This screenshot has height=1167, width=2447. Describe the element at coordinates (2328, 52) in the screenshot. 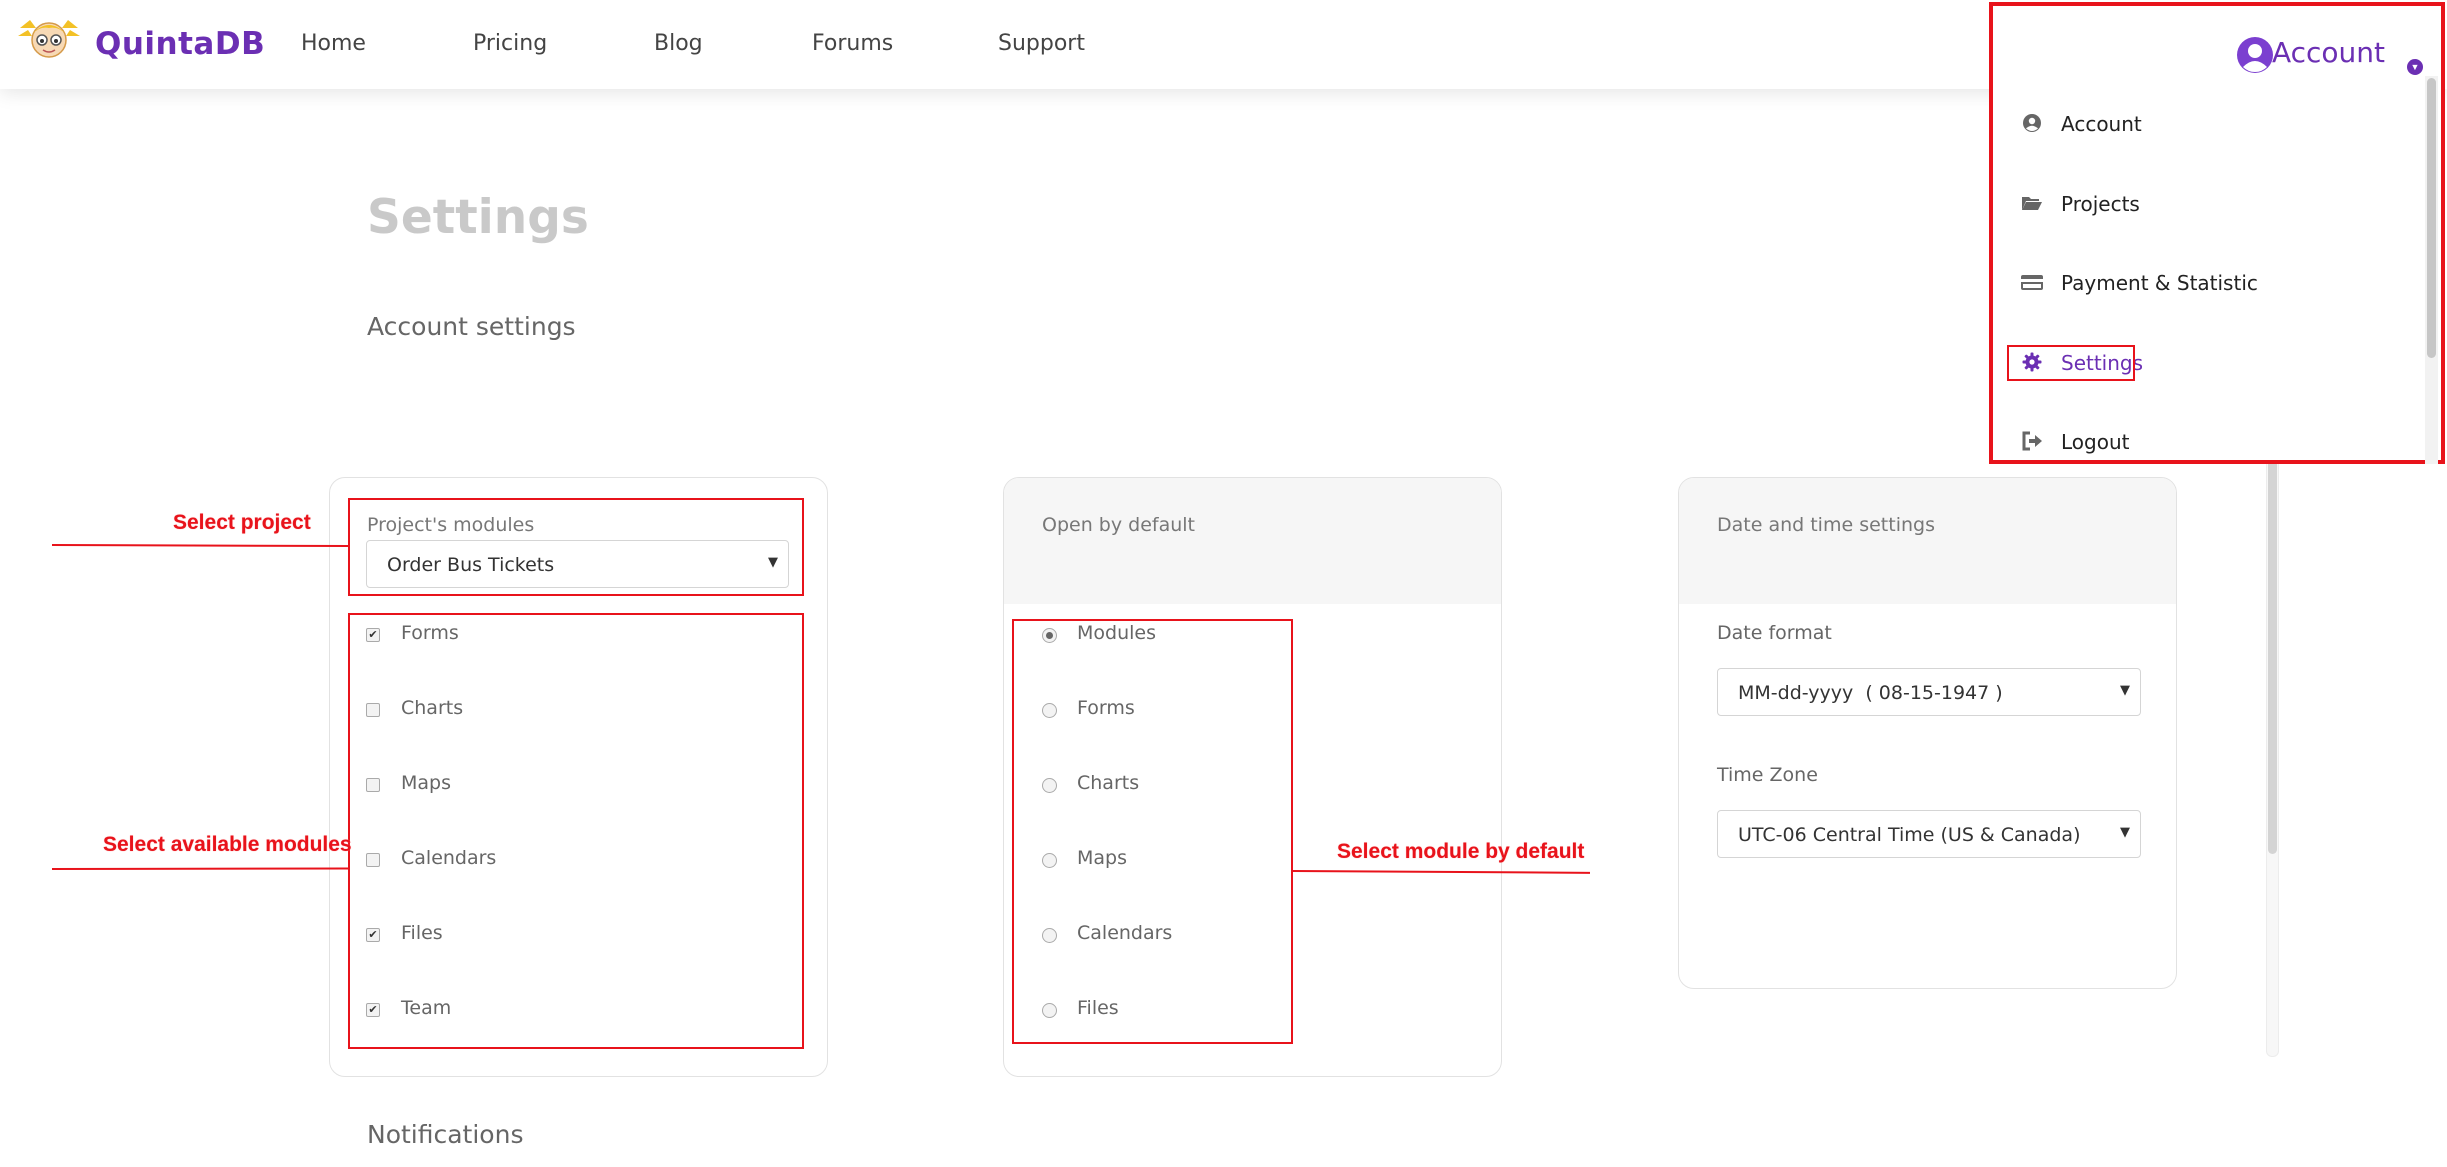

I see `account-menu-trigger: Account` at that location.